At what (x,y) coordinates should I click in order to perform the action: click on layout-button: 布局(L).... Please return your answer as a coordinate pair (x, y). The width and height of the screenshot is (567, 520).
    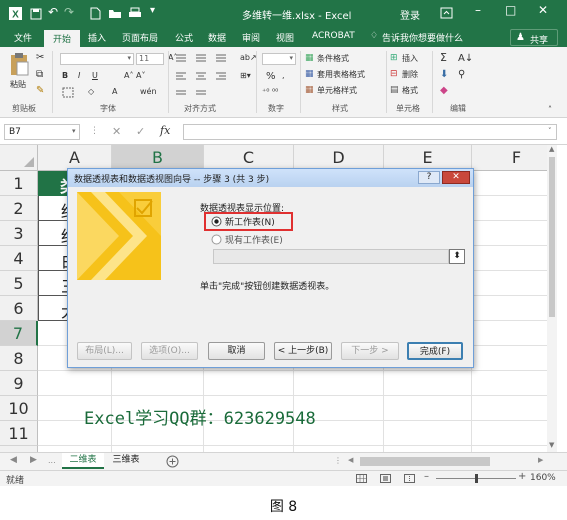
    Looking at the image, I should click on (104, 351).